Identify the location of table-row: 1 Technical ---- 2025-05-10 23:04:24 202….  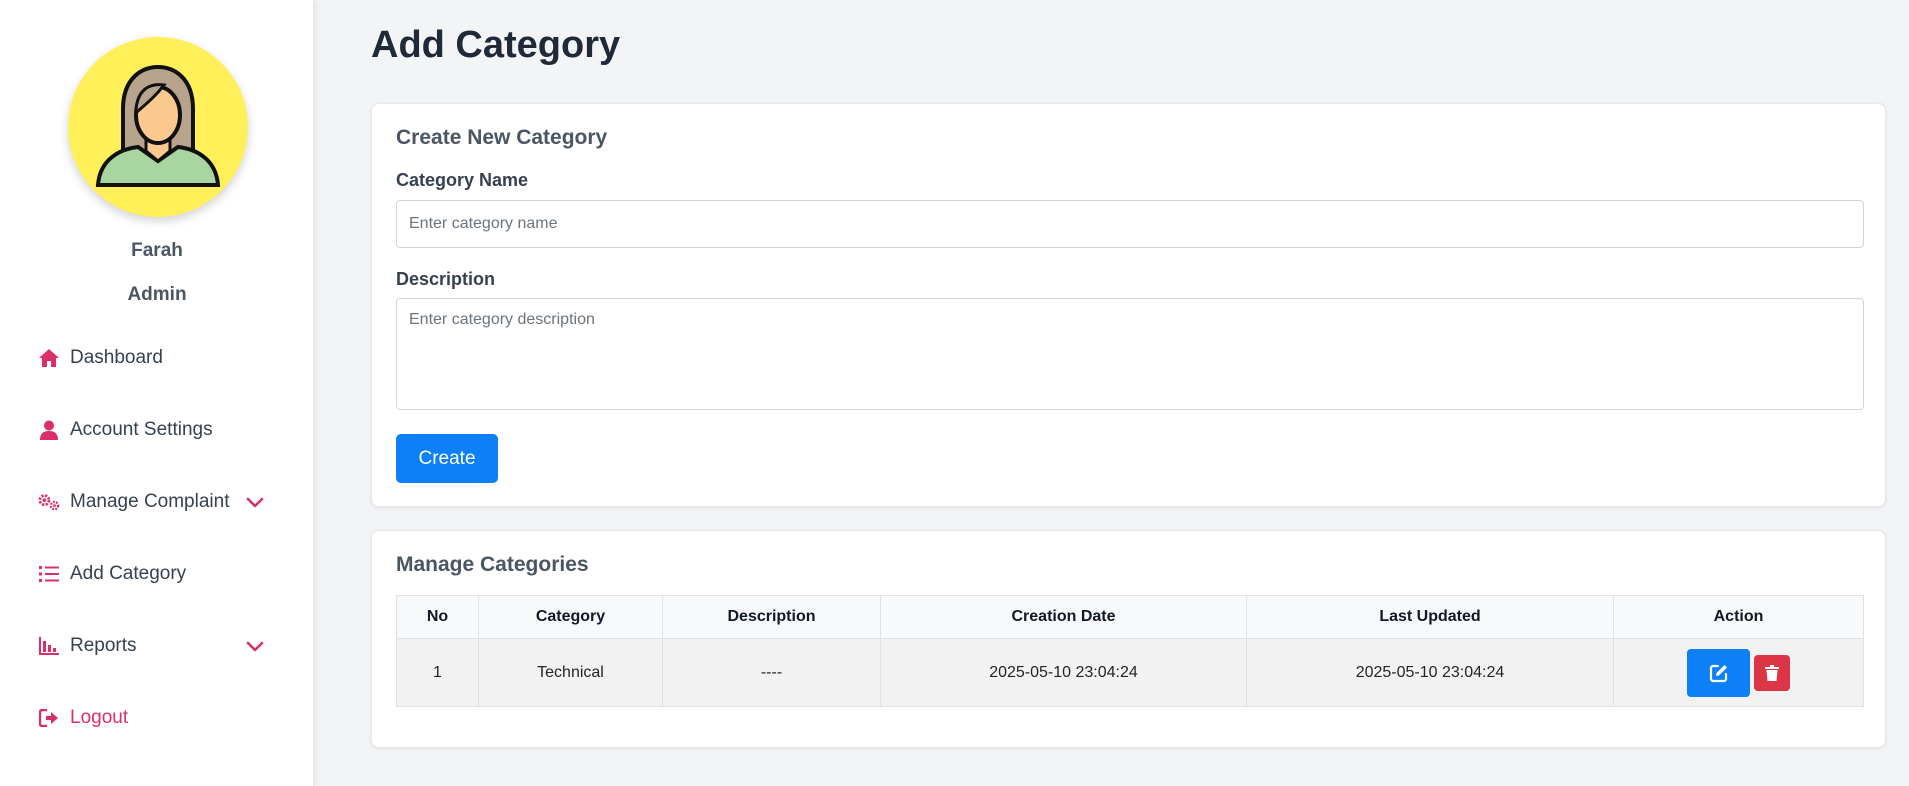
(1130, 672).